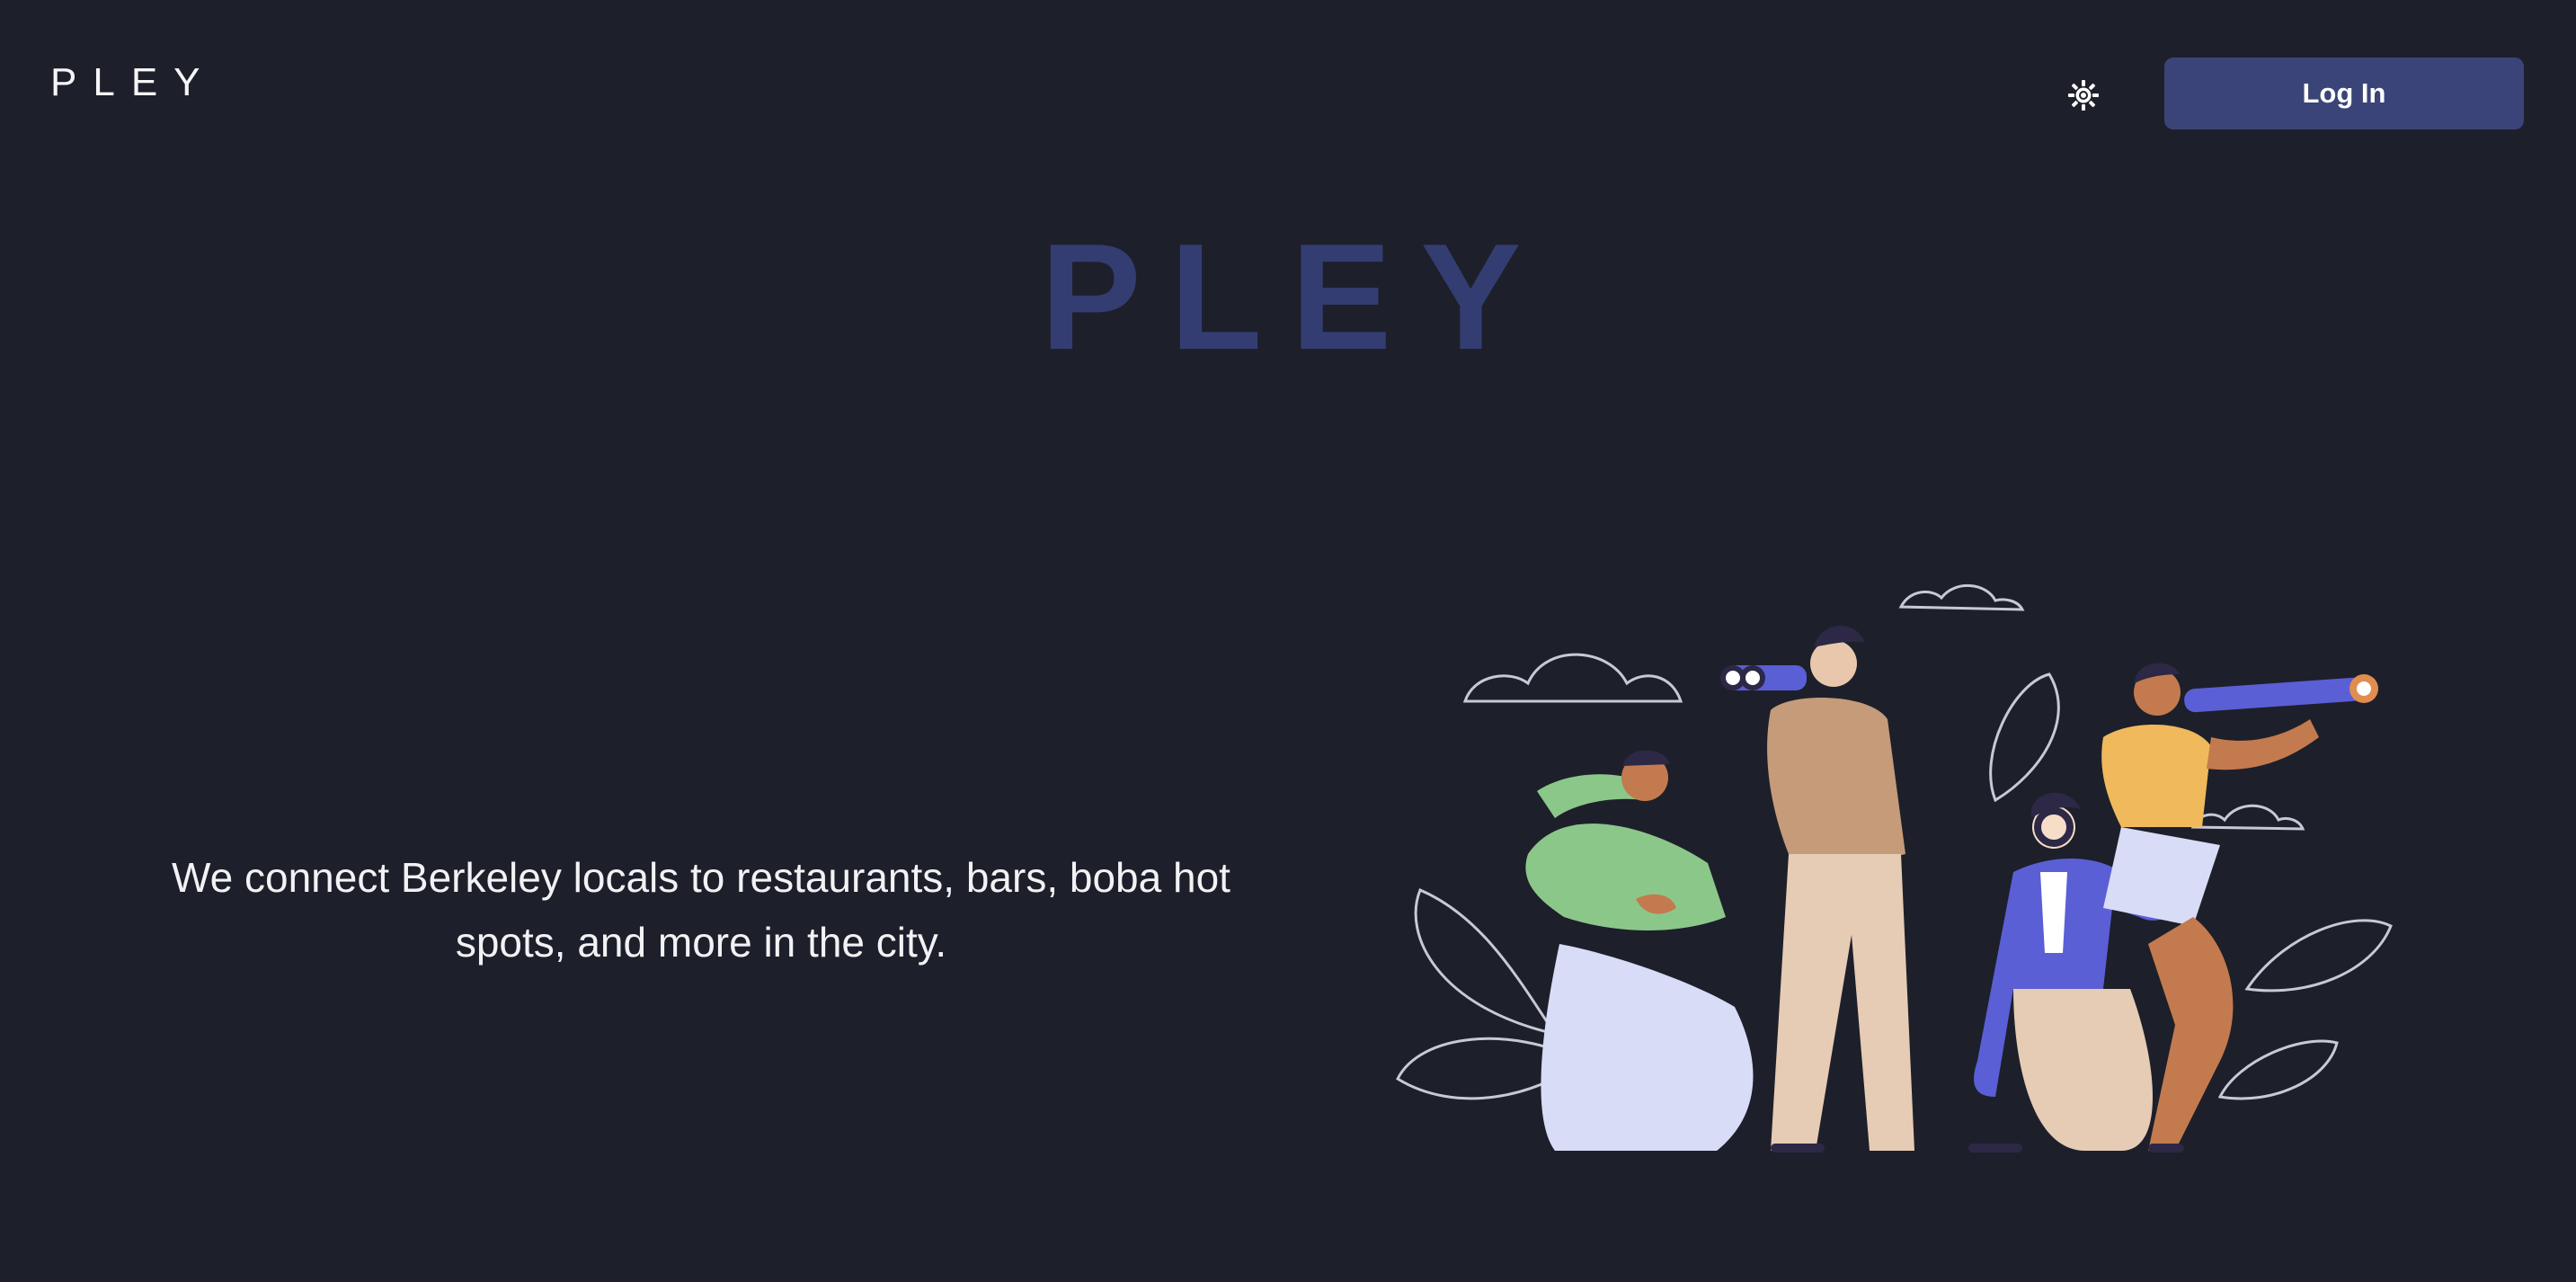  What do you see at coordinates (2024, 737) in the screenshot?
I see `leaf-middle` at bounding box center [2024, 737].